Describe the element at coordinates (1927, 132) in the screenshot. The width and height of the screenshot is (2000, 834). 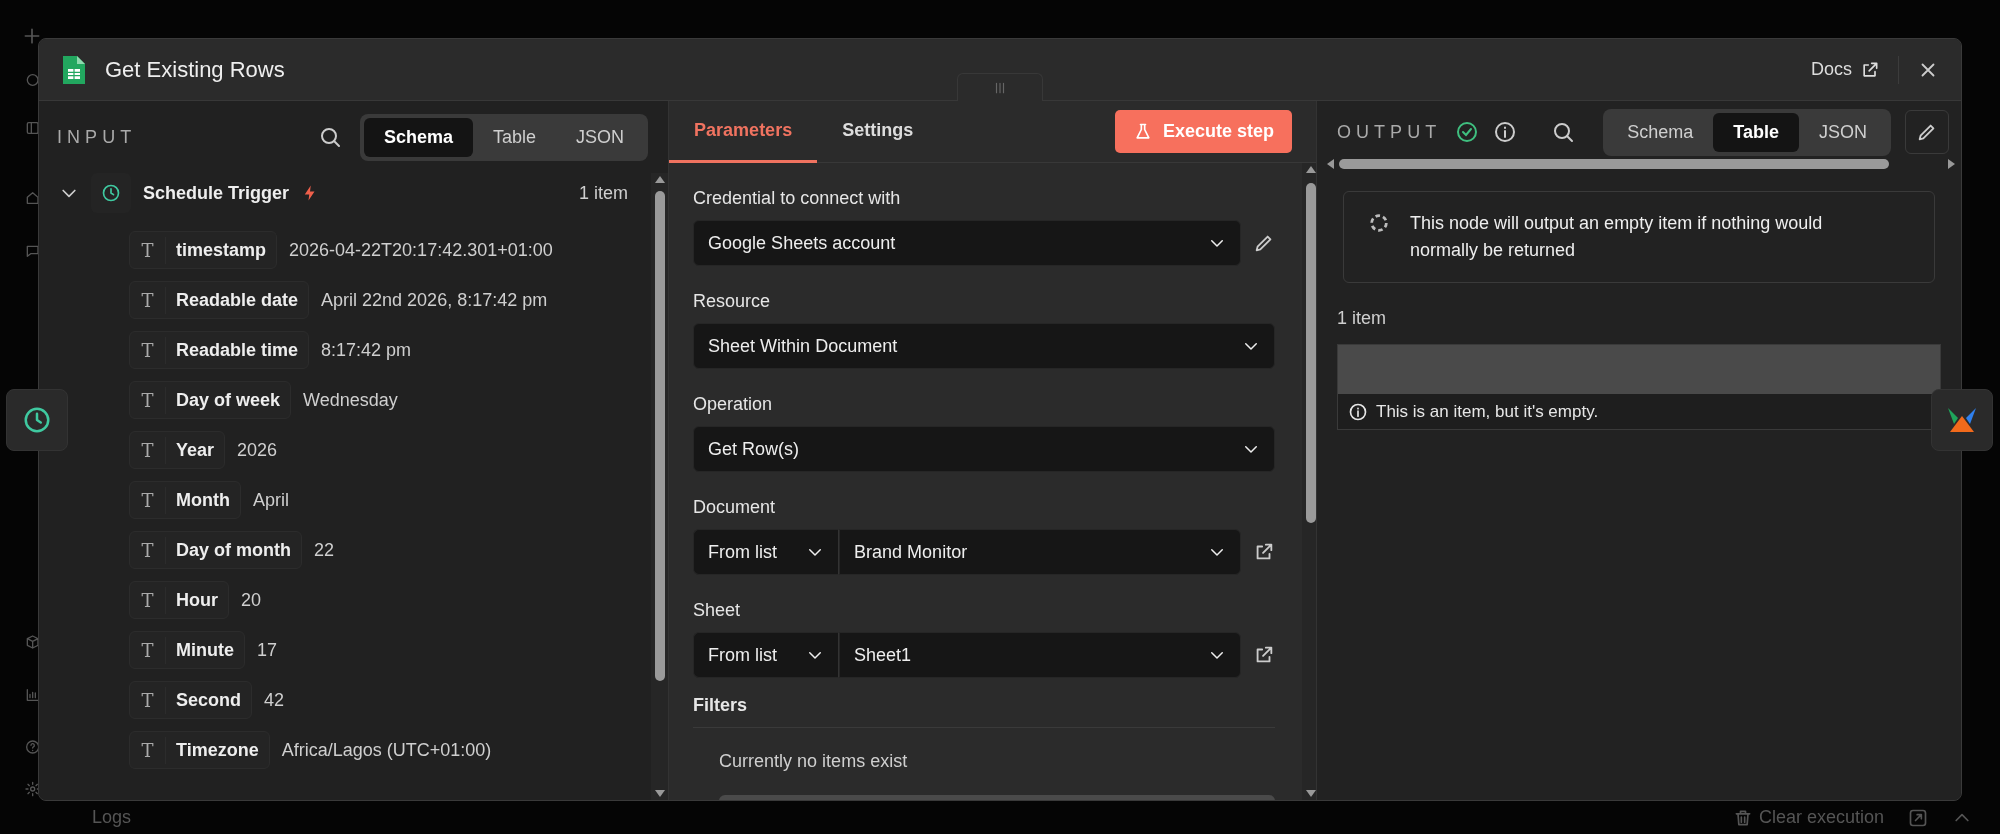
I see `edit-button` at that location.